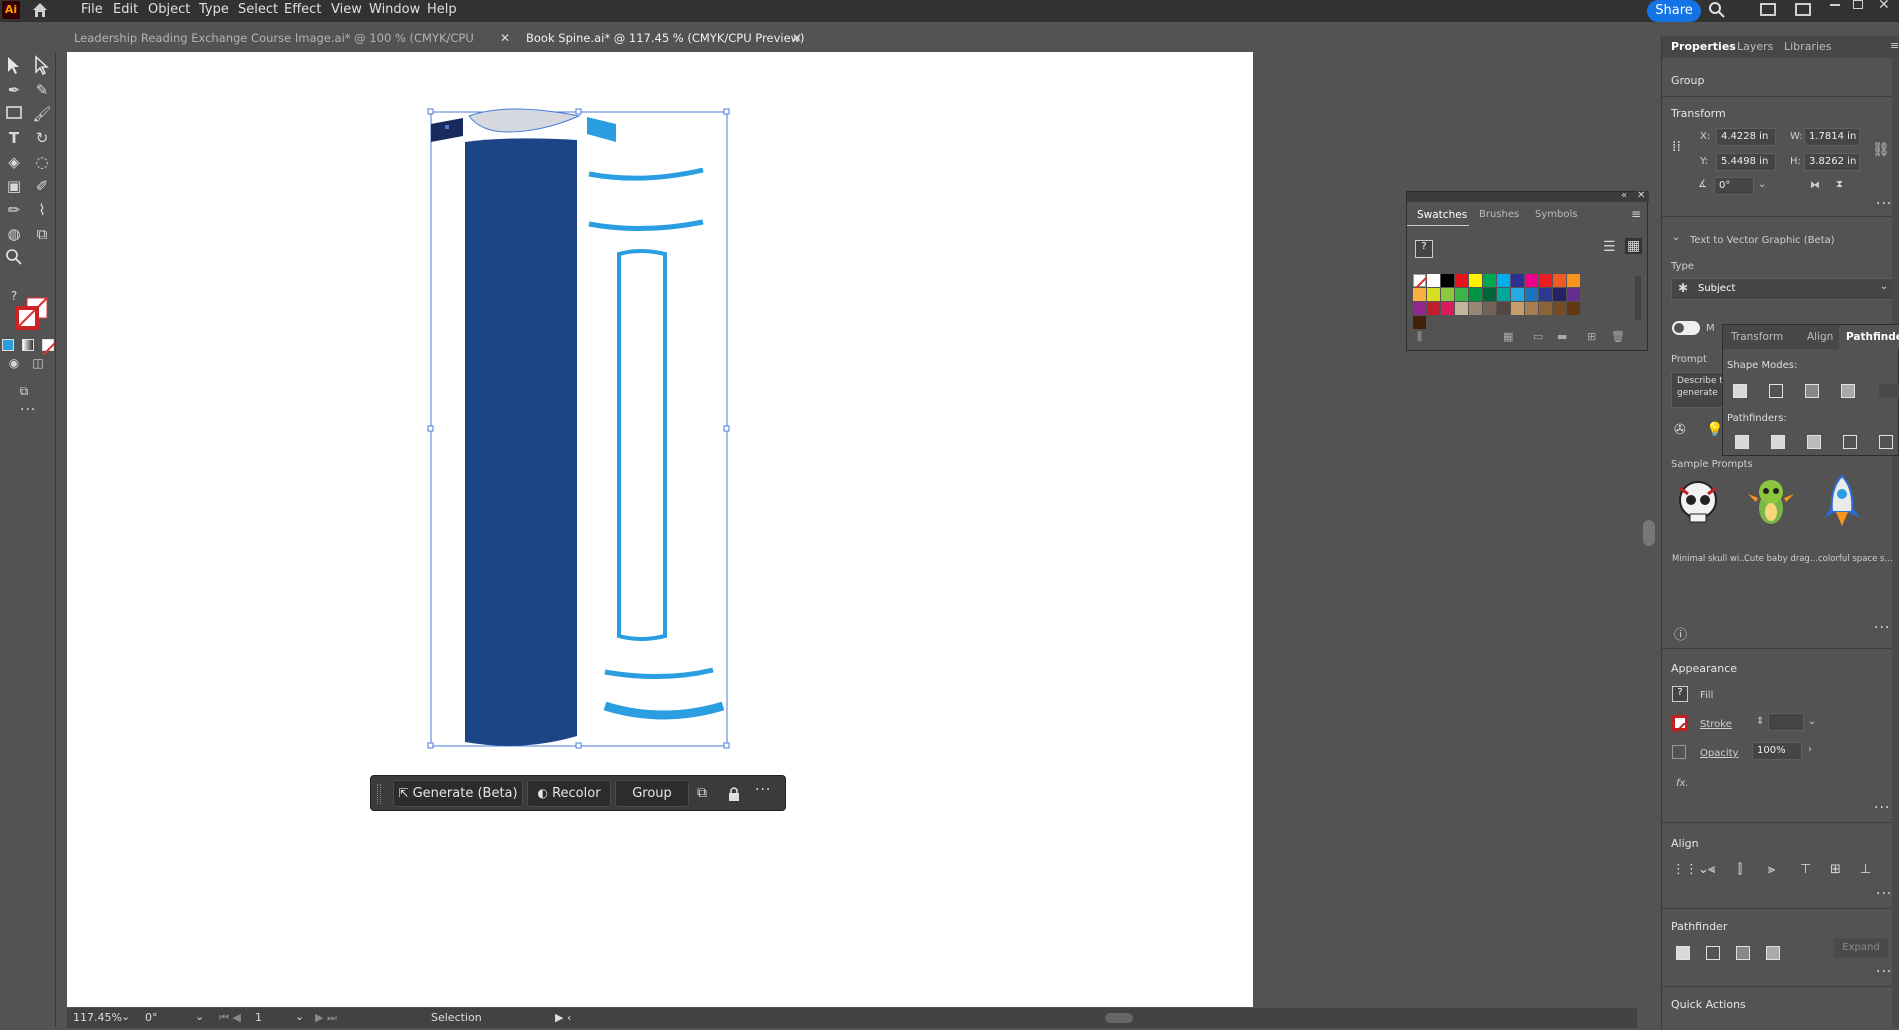 This screenshot has width=1899, height=1030. I want to click on tab-transform: Transform, so click(1757, 337).